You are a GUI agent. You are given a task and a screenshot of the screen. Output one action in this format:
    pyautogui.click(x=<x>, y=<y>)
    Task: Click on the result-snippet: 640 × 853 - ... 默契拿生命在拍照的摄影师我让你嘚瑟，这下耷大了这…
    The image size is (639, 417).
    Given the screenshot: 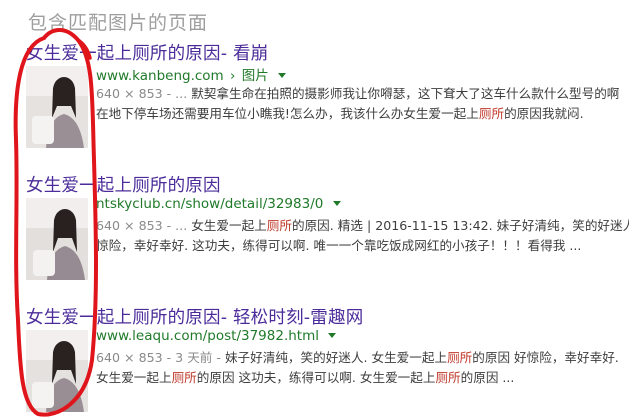 What is the action you would take?
    pyautogui.click(x=362, y=104)
    